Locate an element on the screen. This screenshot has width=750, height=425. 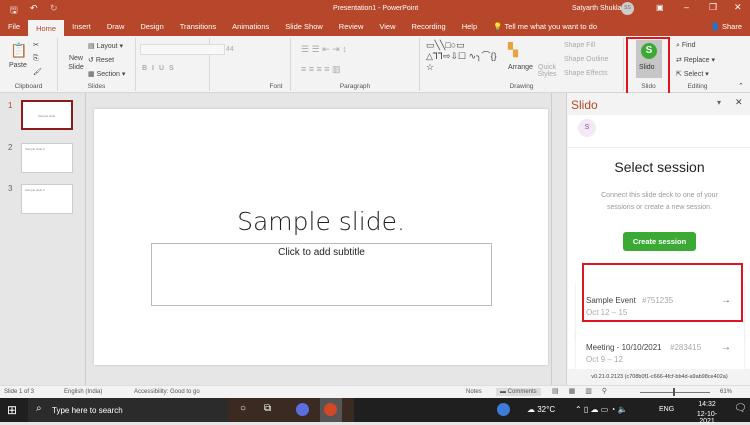
collapse-ribbon-icon: ⌃ is located at coordinates (741, 86).